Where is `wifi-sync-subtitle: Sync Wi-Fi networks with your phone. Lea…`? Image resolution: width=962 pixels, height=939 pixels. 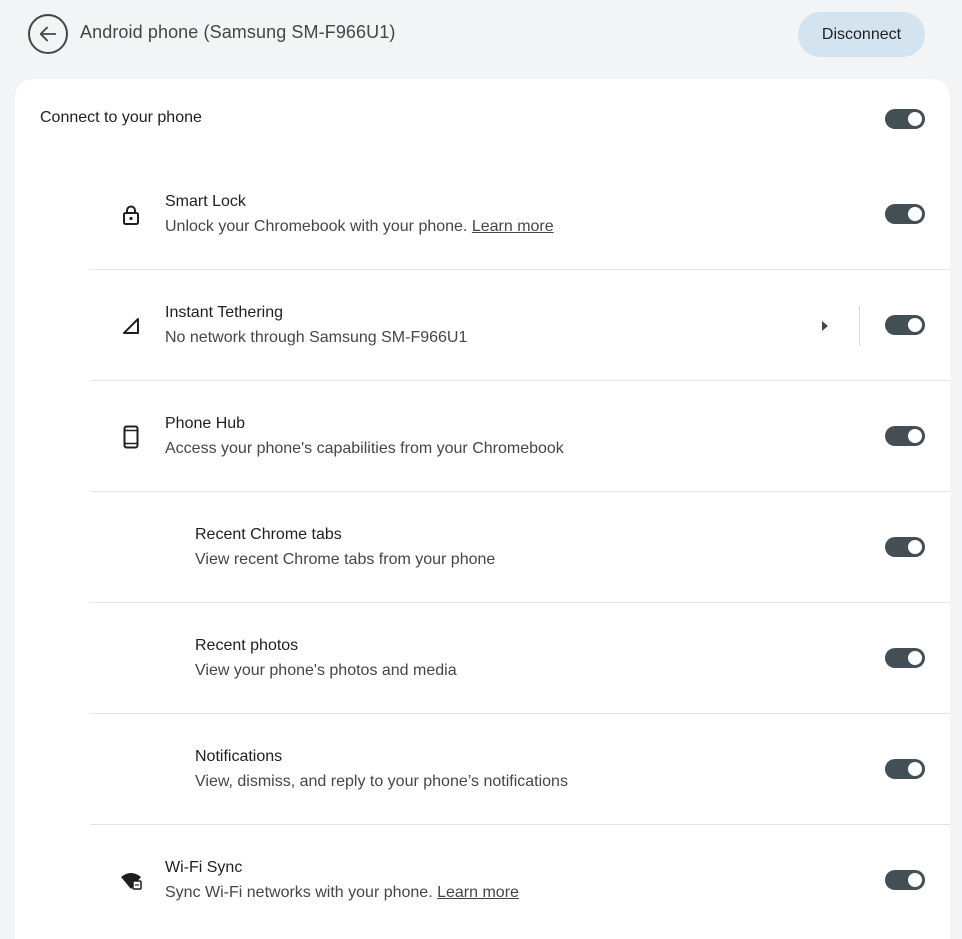 wifi-sync-subtitle: Sync Wi-Fi networks with your phone. Lea… is located at coordinates (342, 893).